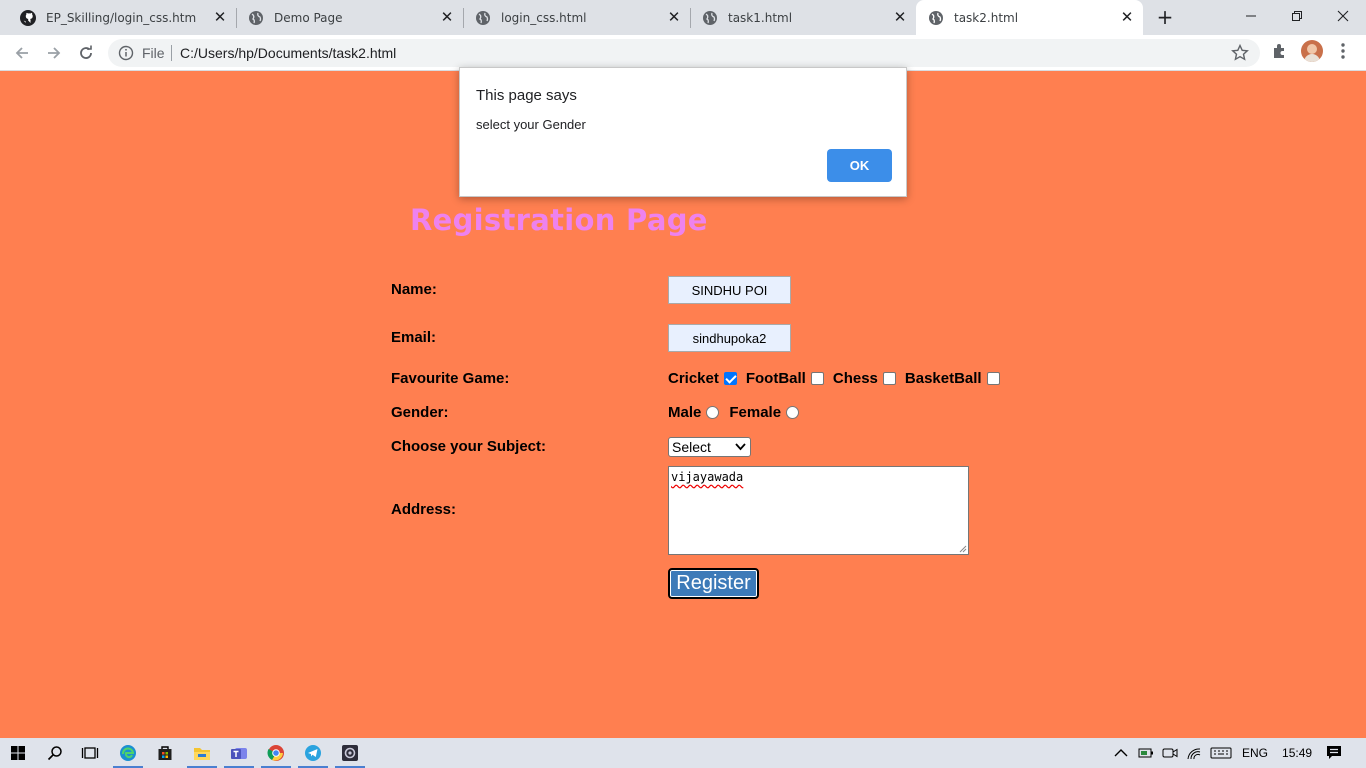 This screenshot has width=1366, height=768. I want to click on language-indicator: ENG, so click(1255, 753).